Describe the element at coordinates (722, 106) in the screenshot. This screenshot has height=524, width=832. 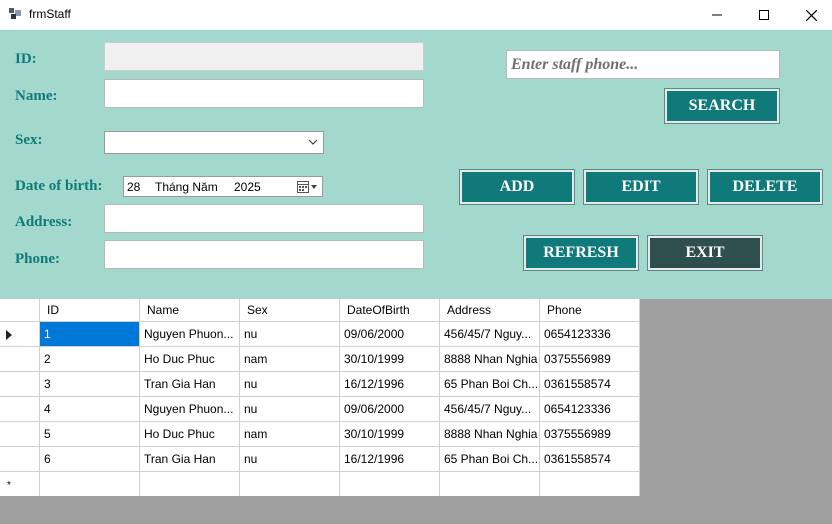
I see `search-button: SEARCH` at that location.